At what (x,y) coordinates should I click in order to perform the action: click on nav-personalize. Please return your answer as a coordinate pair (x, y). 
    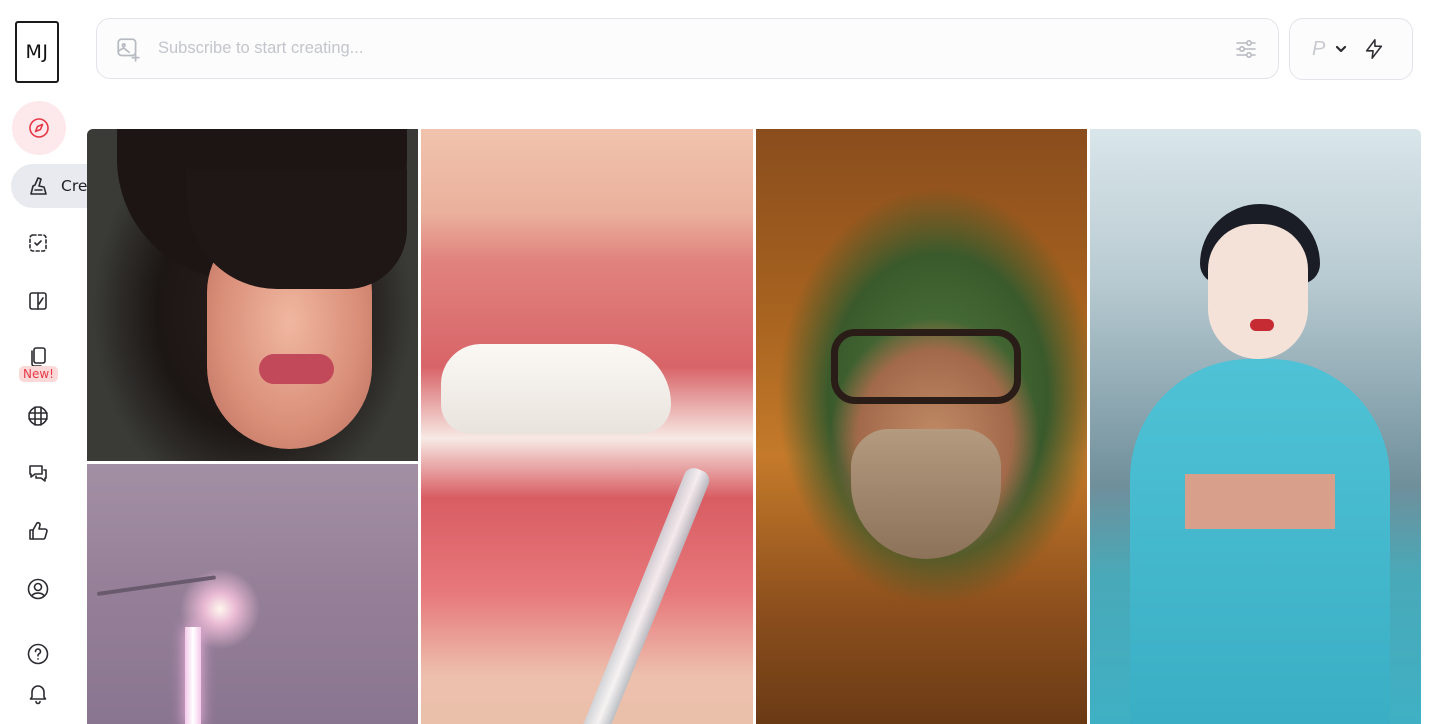
    Looking at the image, I should click on (38, 301).